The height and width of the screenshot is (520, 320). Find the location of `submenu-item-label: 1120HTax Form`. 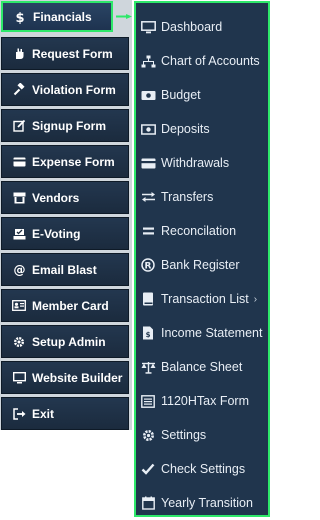

submenu-item-label: 1120HTax Form is located at coordinates (205, 401).